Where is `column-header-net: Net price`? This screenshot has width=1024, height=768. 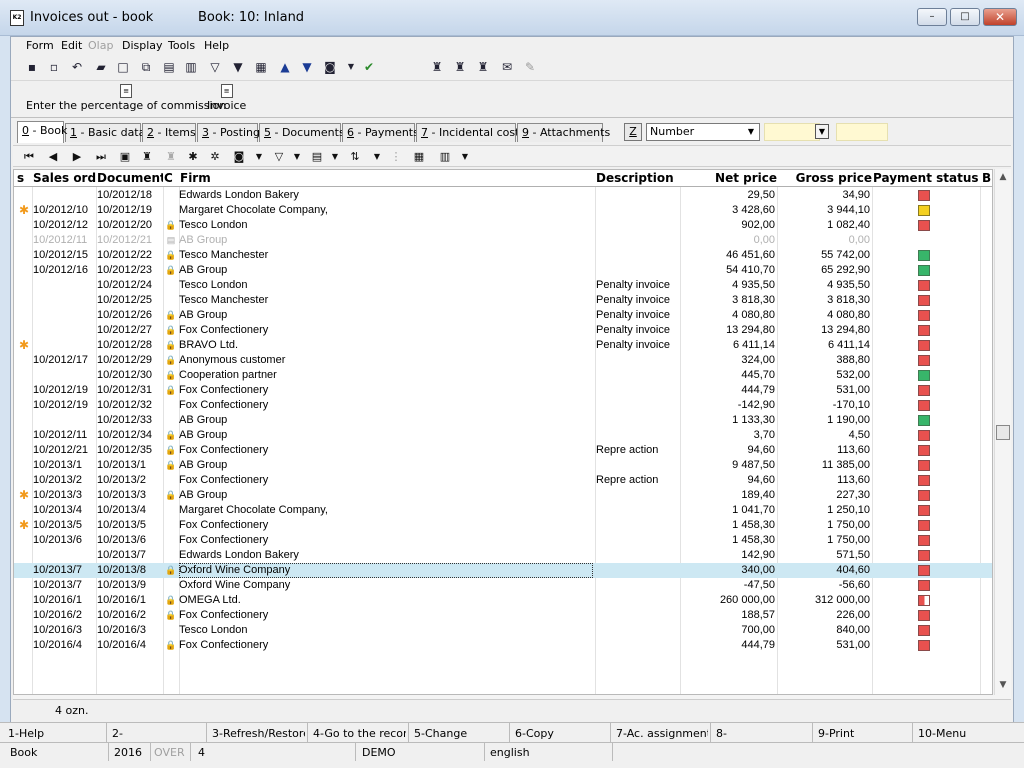
column-header-net: Net price is located at coordinates (729, 178).